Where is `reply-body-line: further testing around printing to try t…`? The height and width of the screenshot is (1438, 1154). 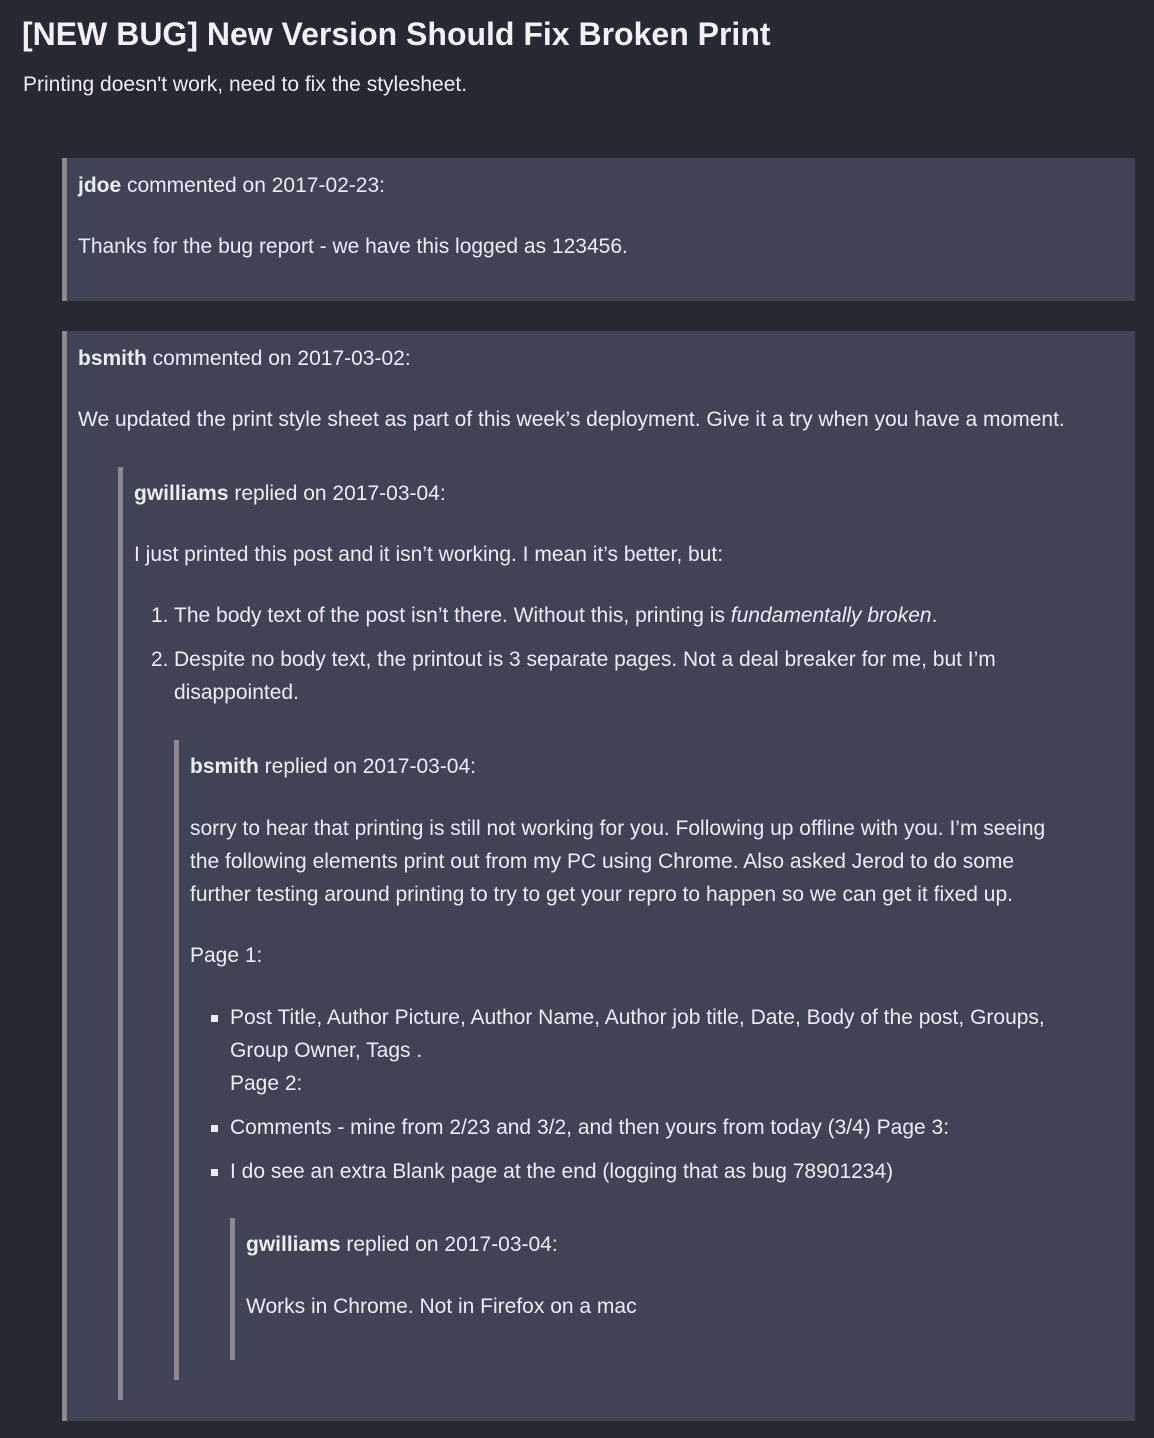
reply-body-line: further testing around printing to try t… is located at coordinates (601, 894).